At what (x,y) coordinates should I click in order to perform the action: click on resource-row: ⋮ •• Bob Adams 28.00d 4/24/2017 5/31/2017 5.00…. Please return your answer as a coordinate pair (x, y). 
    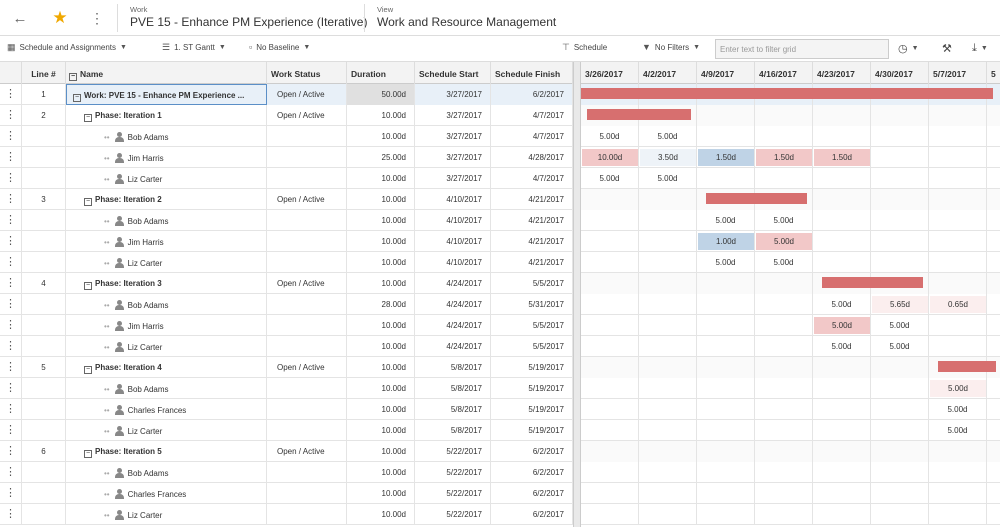
    Looking at the image, I should click on (500, 304).